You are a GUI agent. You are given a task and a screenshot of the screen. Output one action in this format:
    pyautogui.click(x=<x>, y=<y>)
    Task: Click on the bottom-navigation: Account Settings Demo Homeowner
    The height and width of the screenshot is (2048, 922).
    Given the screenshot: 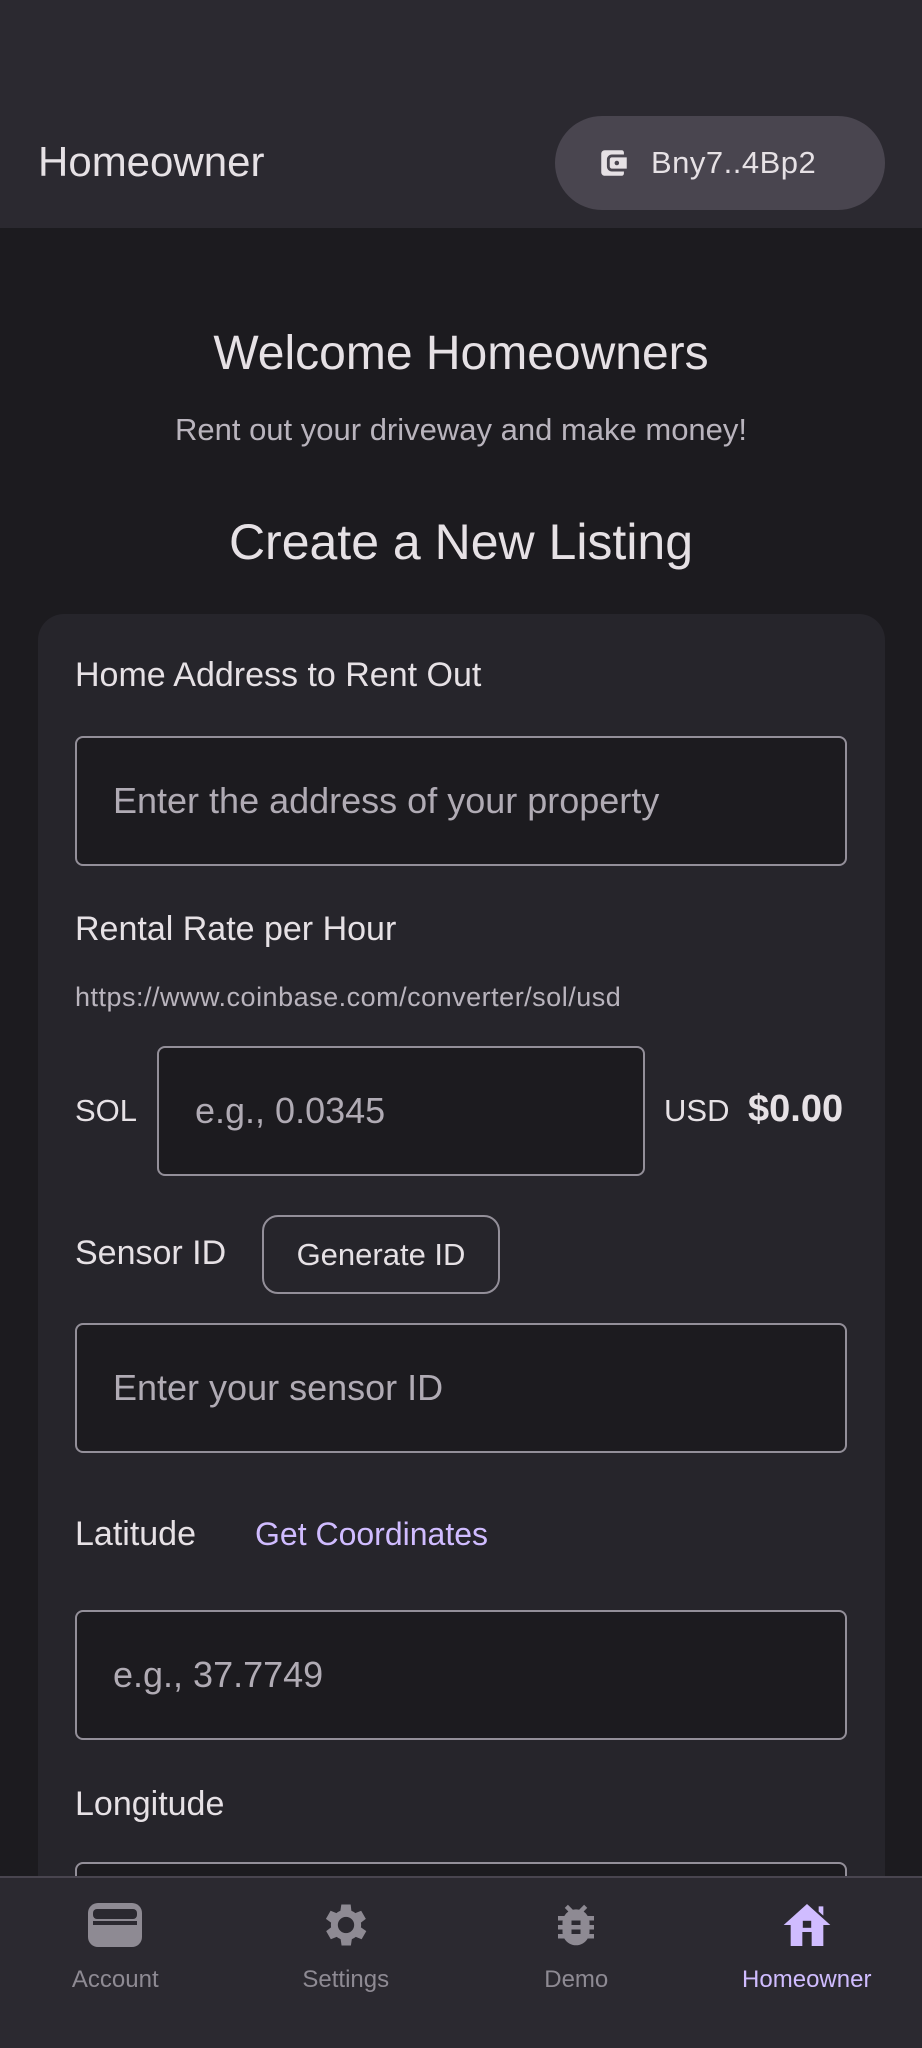 What is the action you would take?
    pyautogui.click(x=461, y=1962)
    